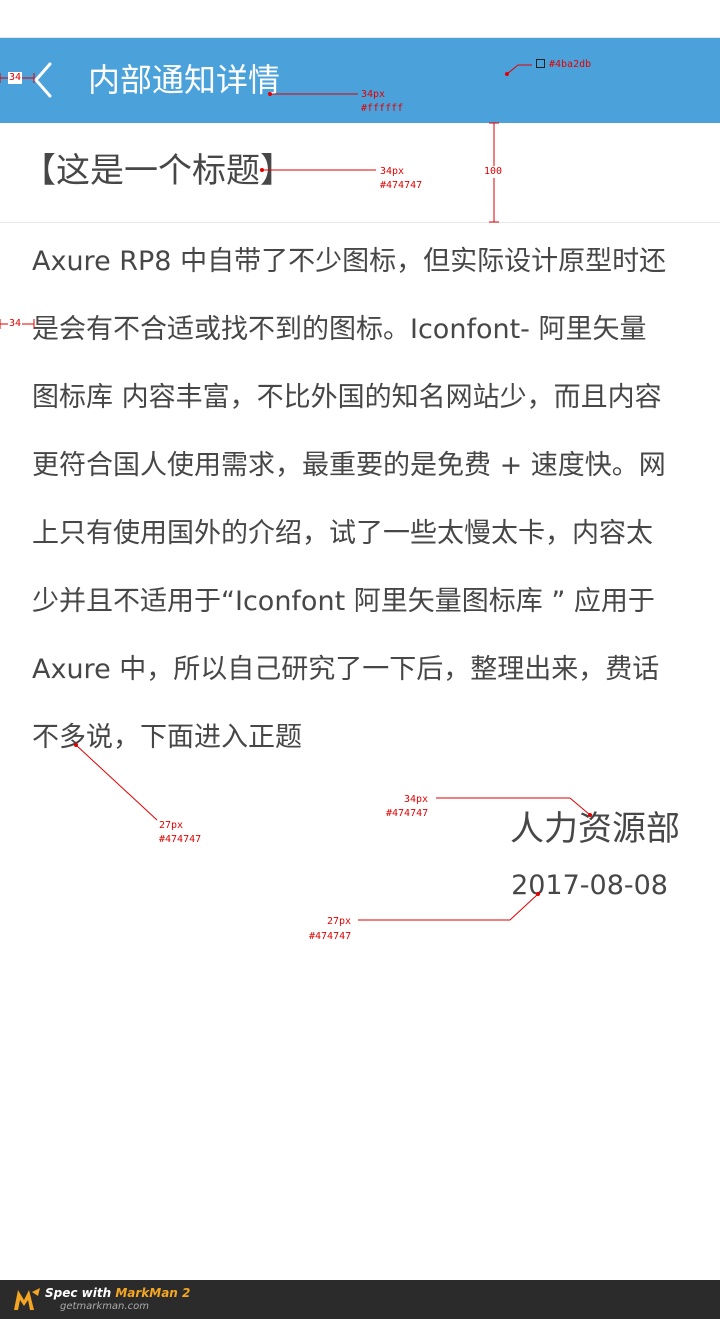 Image resolution: width=720 pixels, height=1319 pixels. I want to click on annotation-body-color: #474747, so click(180, 839).